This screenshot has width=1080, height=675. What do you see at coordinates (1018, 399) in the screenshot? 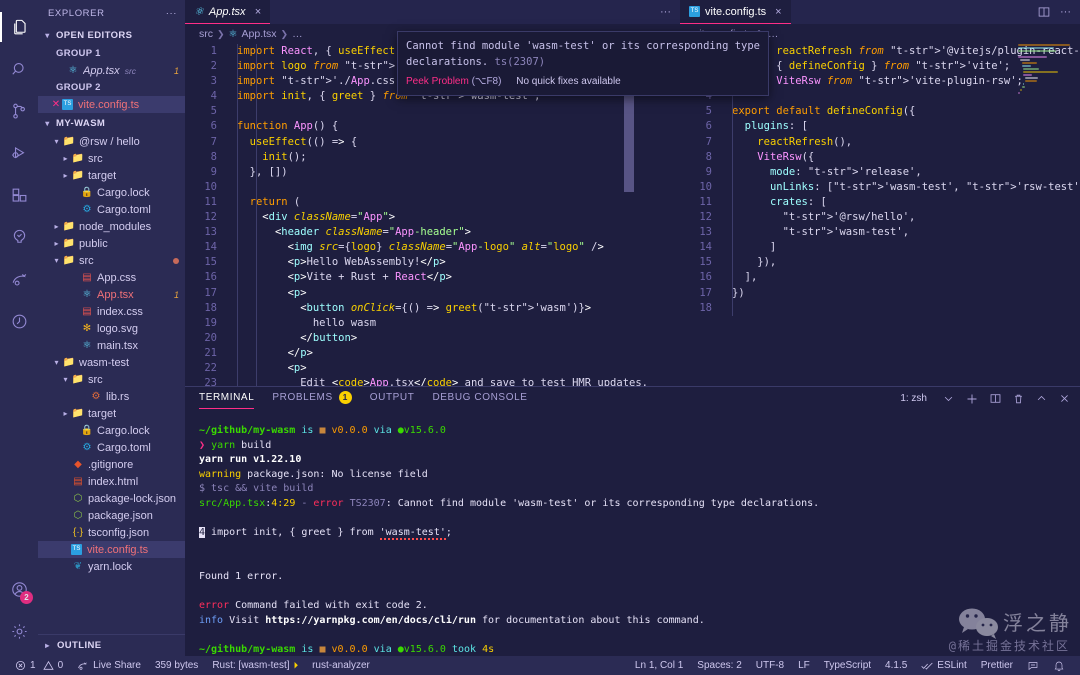
I see `kill-terminal-icon` at bounding box center [1018, 399].